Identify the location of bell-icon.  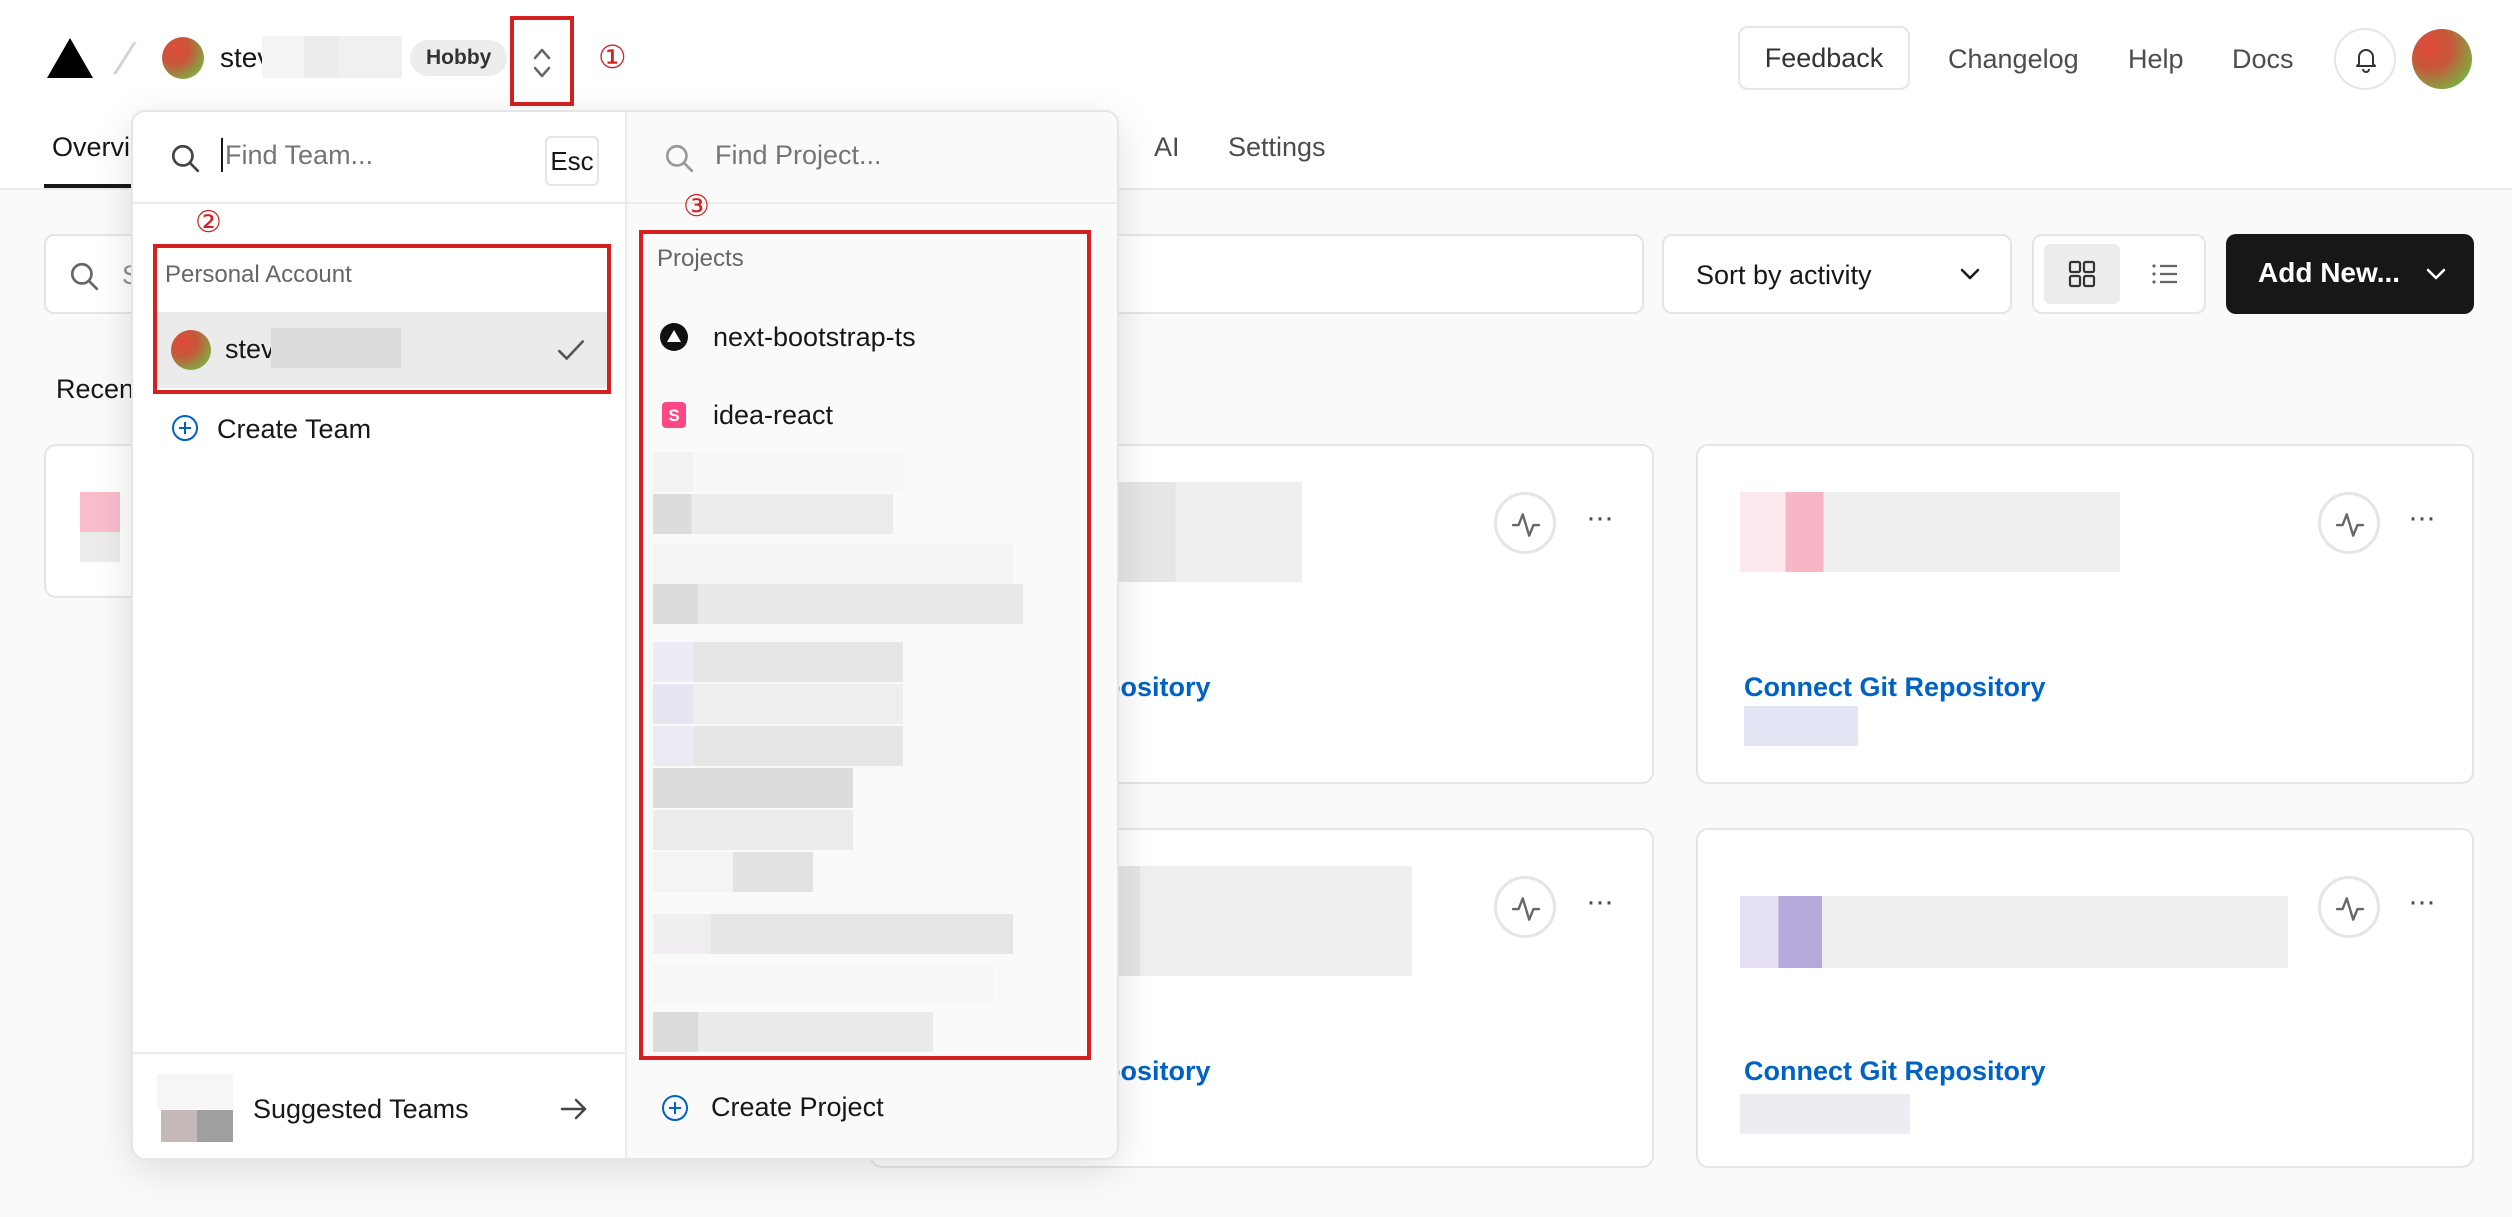
(2366, 61).